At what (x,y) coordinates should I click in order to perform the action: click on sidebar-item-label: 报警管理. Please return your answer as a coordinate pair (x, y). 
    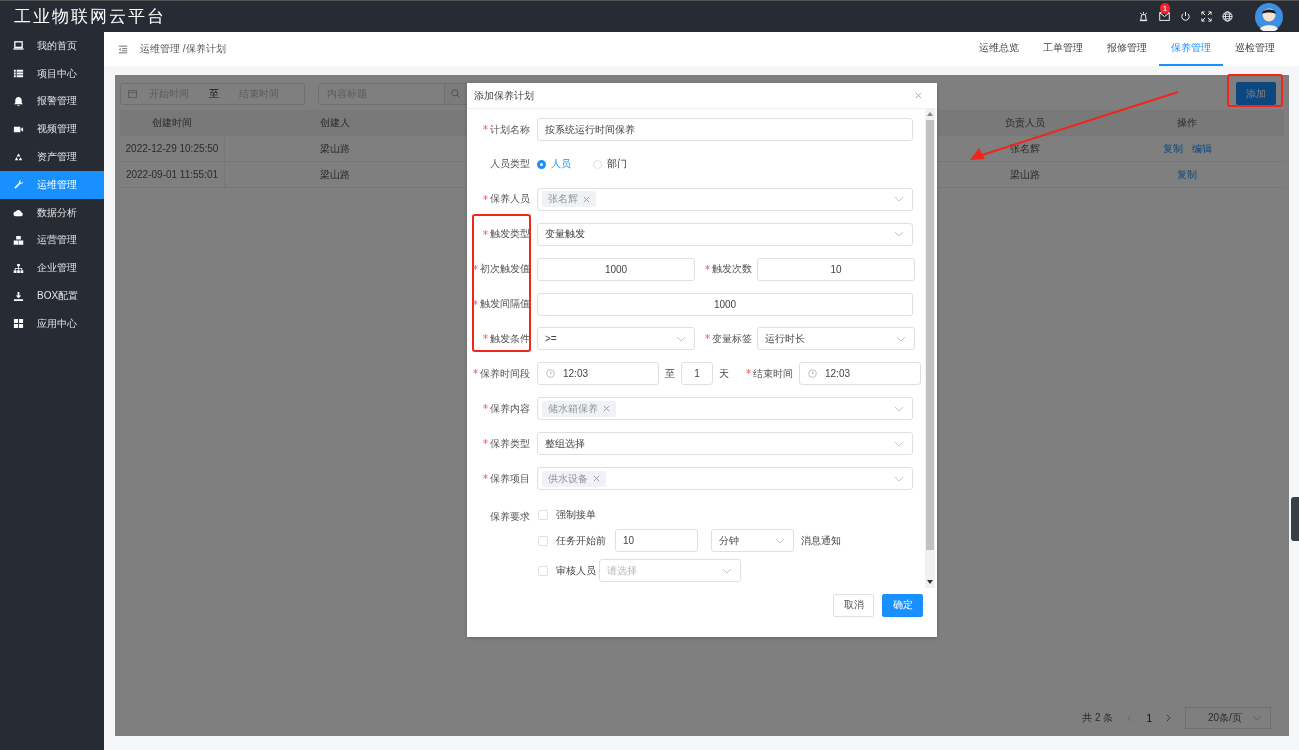
    Looking at the image, I should click on (57, 101).